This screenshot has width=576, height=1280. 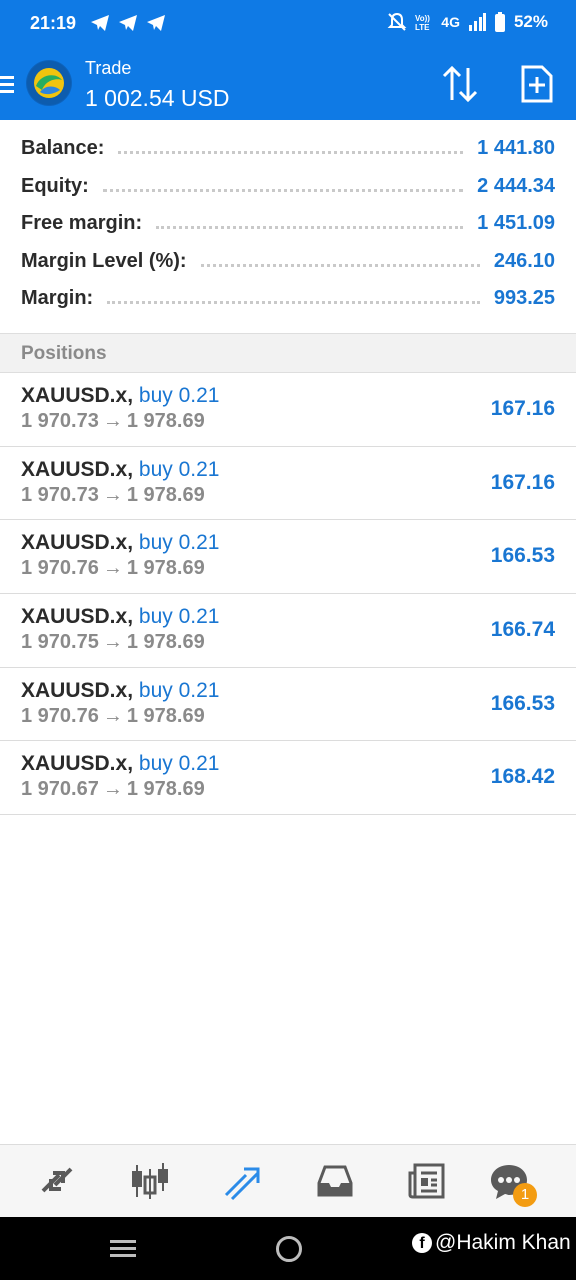 What do you see at coordinates (82, 223) in the screenshot?
I see `summary-label: Free margin:` at bounding box center [82, 223].